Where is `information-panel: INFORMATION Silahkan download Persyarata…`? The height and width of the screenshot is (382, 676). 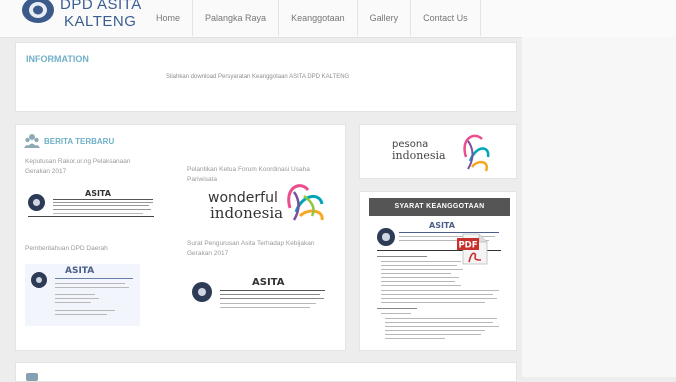
information-panel: INFORMATION Silahkan download Persyarata… is located at coordinates (266, 77).